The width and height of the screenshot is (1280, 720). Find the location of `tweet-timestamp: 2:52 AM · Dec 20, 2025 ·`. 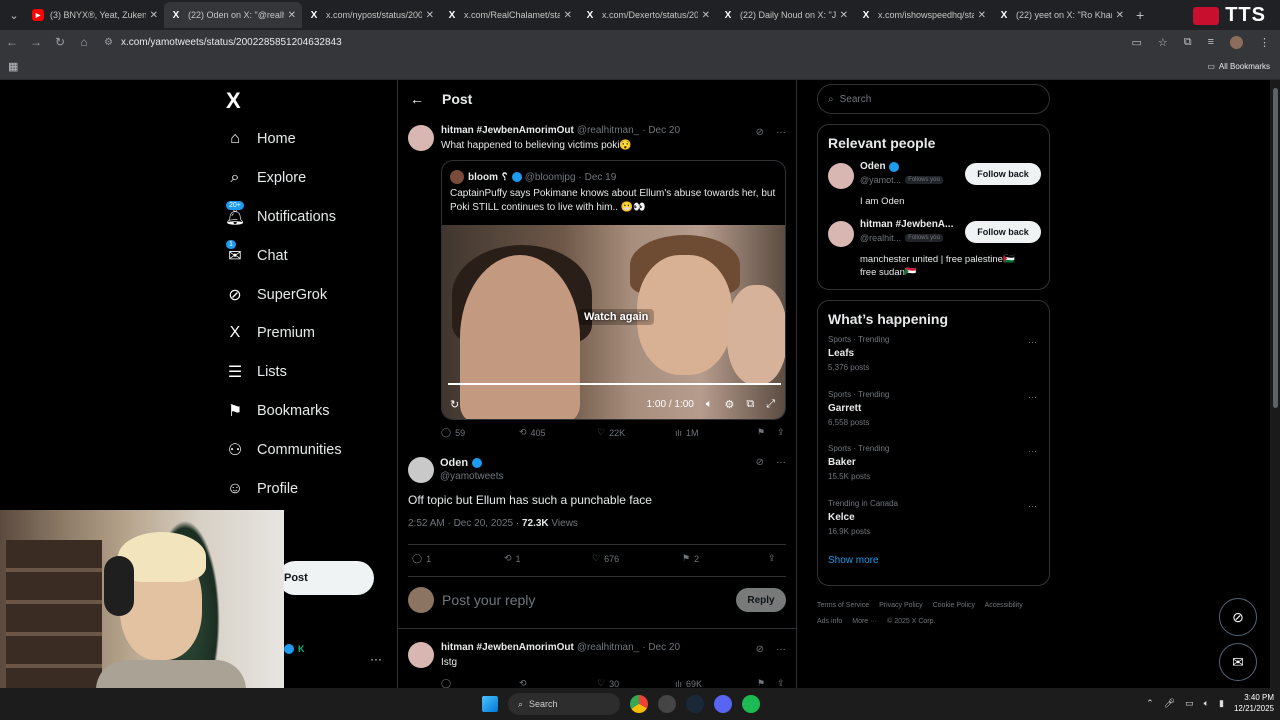

tweet-timestamp: 2:52 AM · Dec 20, 2025 · is located at coordinates (463, 523).